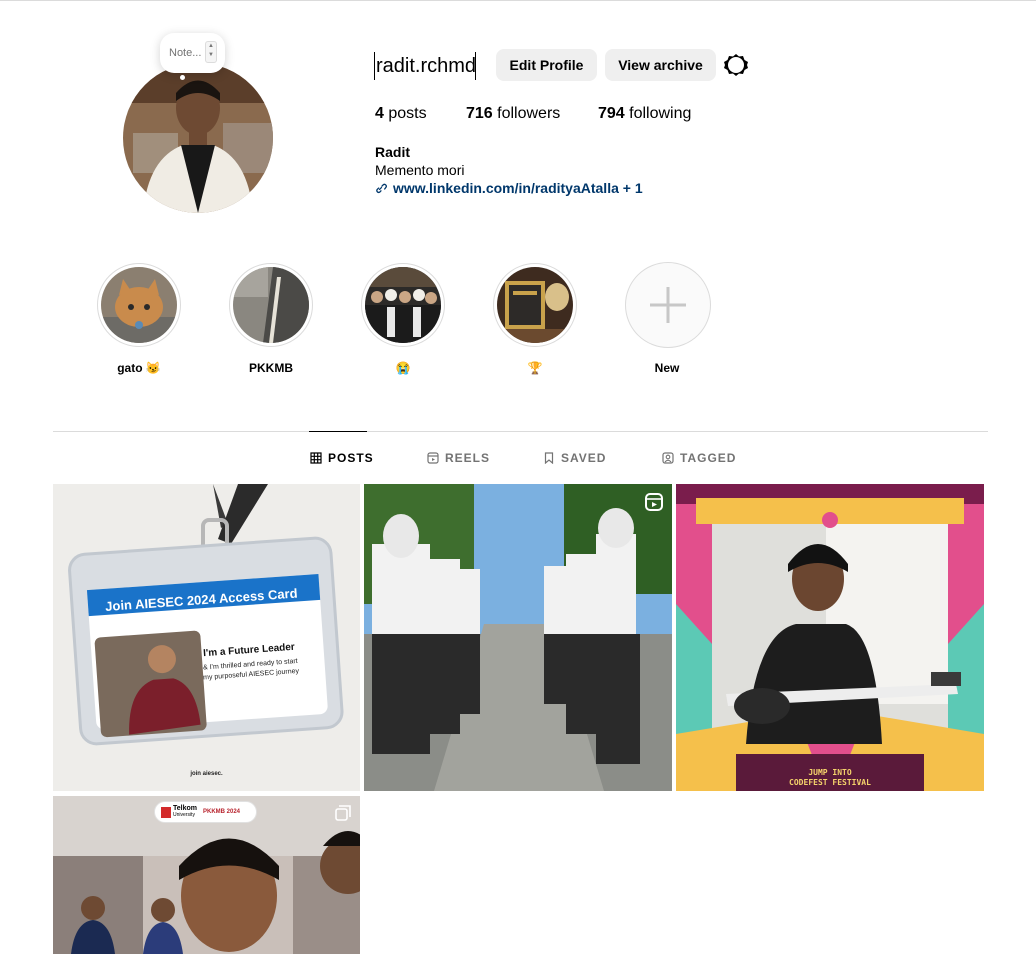 The height and width of the screenshot is (954, 1036). Describe the element at coordinates (549, 458) in the screenshot. I see `bookmark-icon` at that location.